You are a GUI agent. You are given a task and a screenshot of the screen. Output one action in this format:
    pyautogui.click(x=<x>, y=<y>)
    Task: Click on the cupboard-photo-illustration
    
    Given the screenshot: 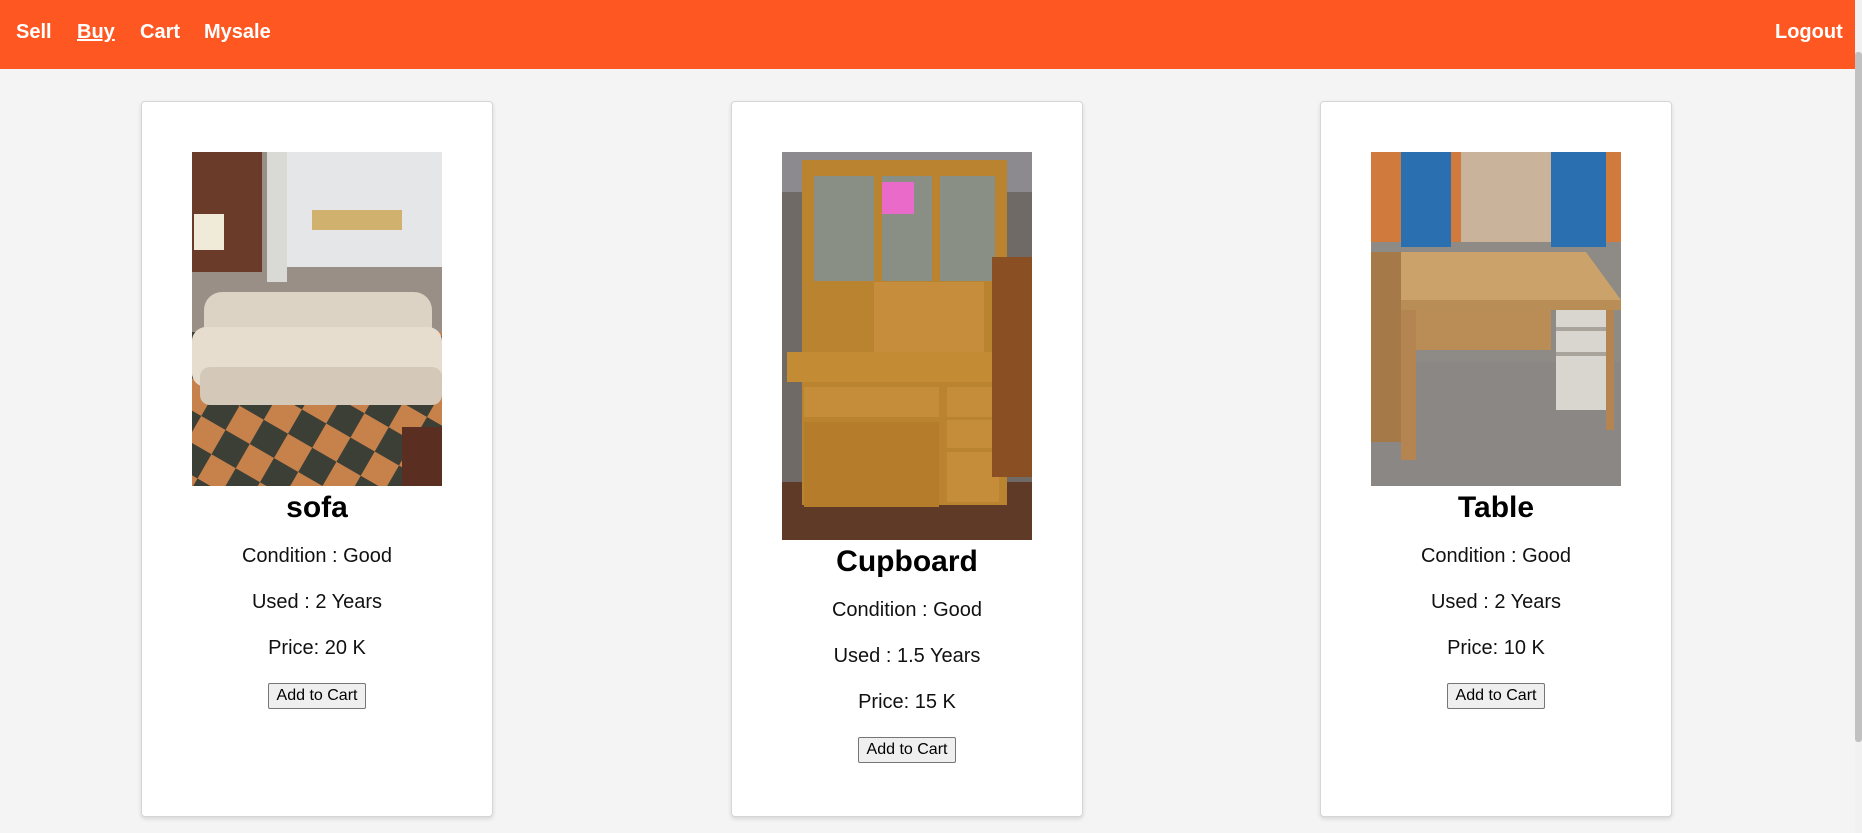 What is the action you would take?
    pyautogui.click(x=907, y=346)
    